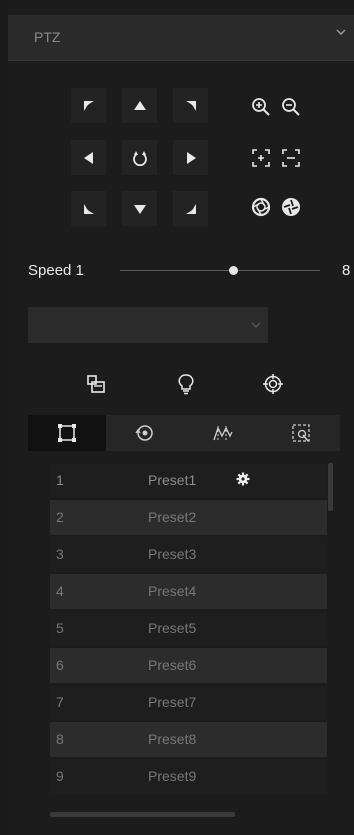 Image resolution: width=354 pixels, height=835 pixels. What do you see at coordinates (291, 207) in the screenshot?
I see `iris-close-icon` at bounding box center [291, 207].